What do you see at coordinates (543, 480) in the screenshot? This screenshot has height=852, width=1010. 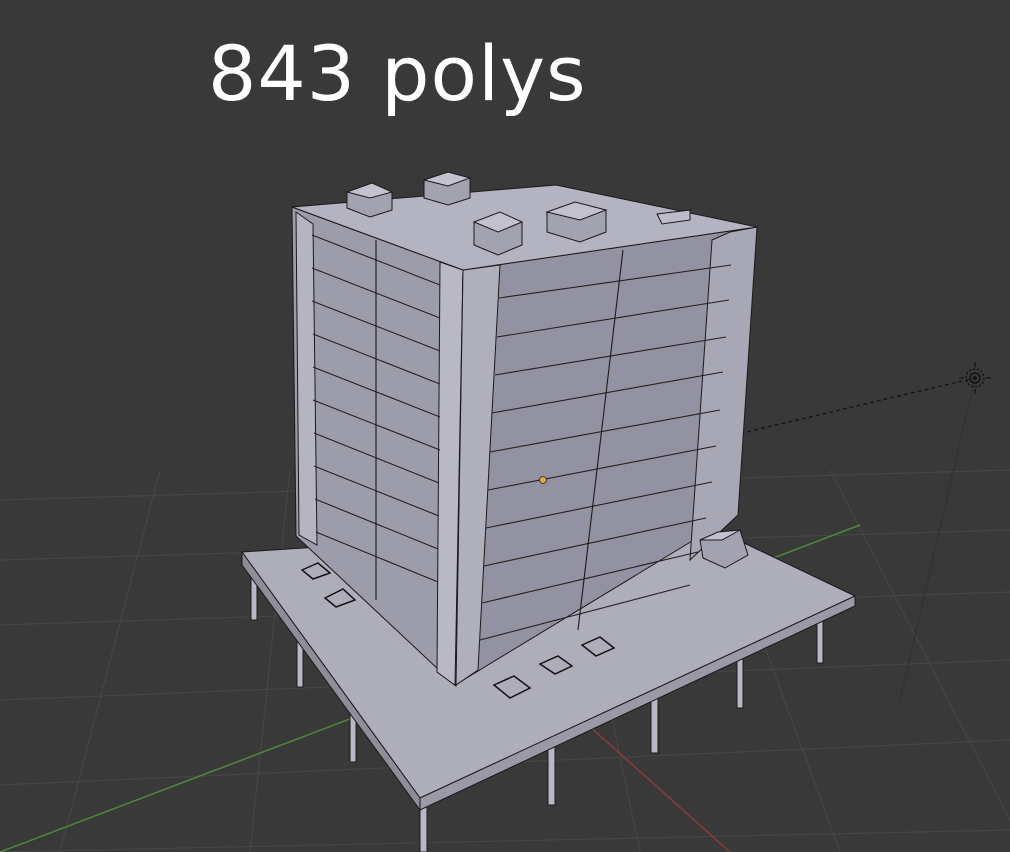 I see `object-origin` at bounding box center [543, 480].